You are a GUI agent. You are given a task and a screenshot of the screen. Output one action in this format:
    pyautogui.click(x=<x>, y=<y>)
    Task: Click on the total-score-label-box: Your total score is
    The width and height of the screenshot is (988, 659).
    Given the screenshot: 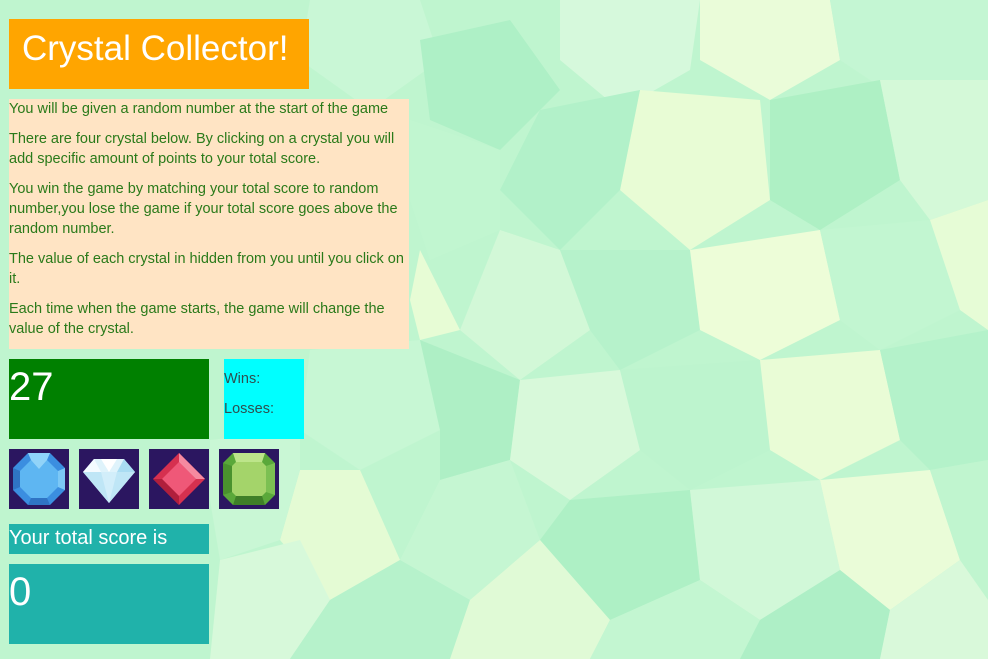 What is the action you would take?
    pyautogui.click(x=109, y=539)
    